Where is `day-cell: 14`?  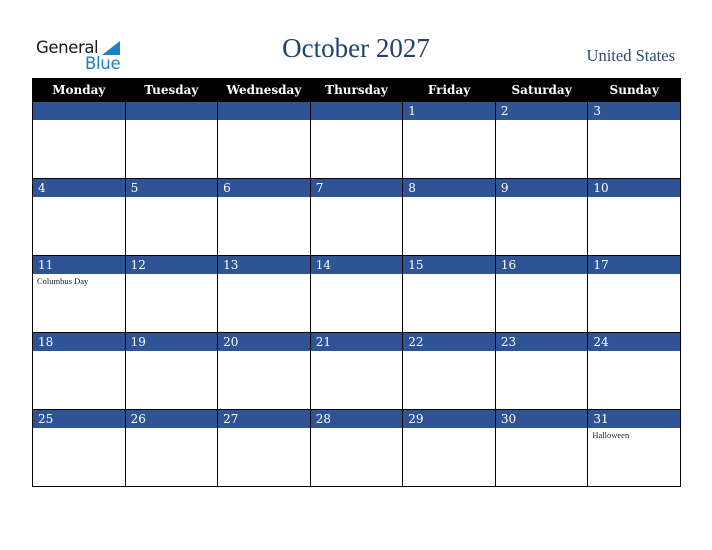
day-cell: 14 is located at coordinates (356, 294).